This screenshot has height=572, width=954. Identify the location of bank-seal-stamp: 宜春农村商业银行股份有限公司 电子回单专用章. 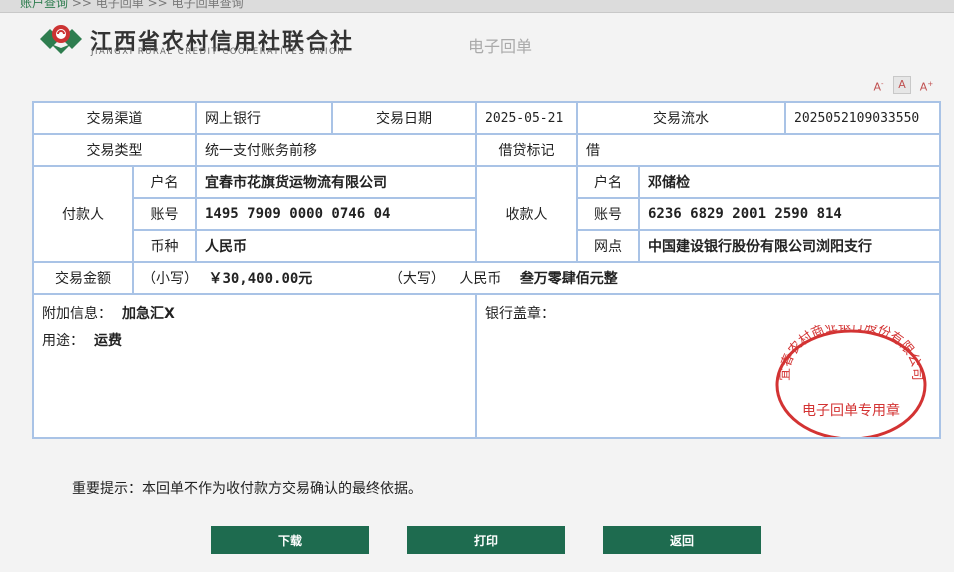
(851, 380).